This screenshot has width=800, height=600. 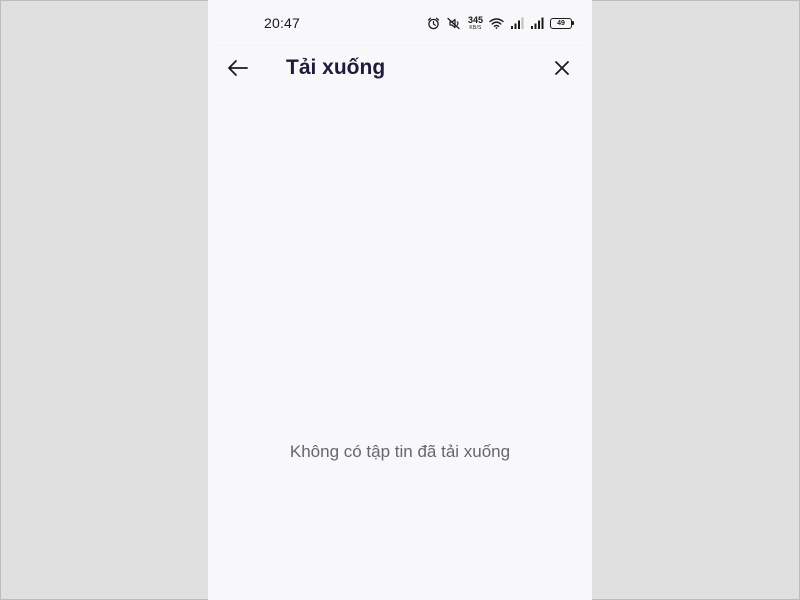 What do you see at coordinates (400, 72) in the screenshot?
I see `app-bar: Tải xuống` at bounding box center [400, 72].